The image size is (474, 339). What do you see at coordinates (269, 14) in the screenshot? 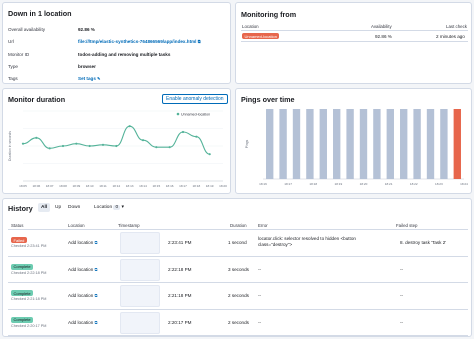
I see `monitoring-from-title: Monitoring from` at bounding box center [269, 14].